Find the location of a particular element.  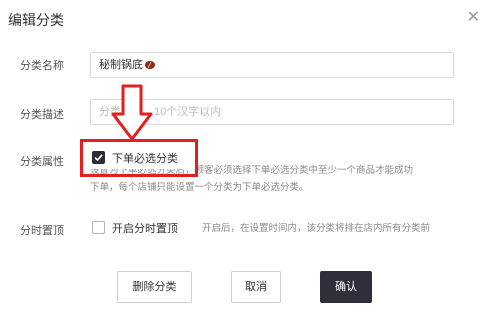

delete-category-button: 删除分类 is located at coordinates (154, 287).